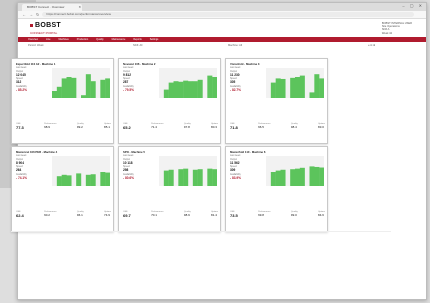 Image resolution: width=430 pixels, height=303 pixels. What do you see at coordinates (154, 39) in the screenshot?
I see `nav-item: Settings` at bounding box center [154, 39].